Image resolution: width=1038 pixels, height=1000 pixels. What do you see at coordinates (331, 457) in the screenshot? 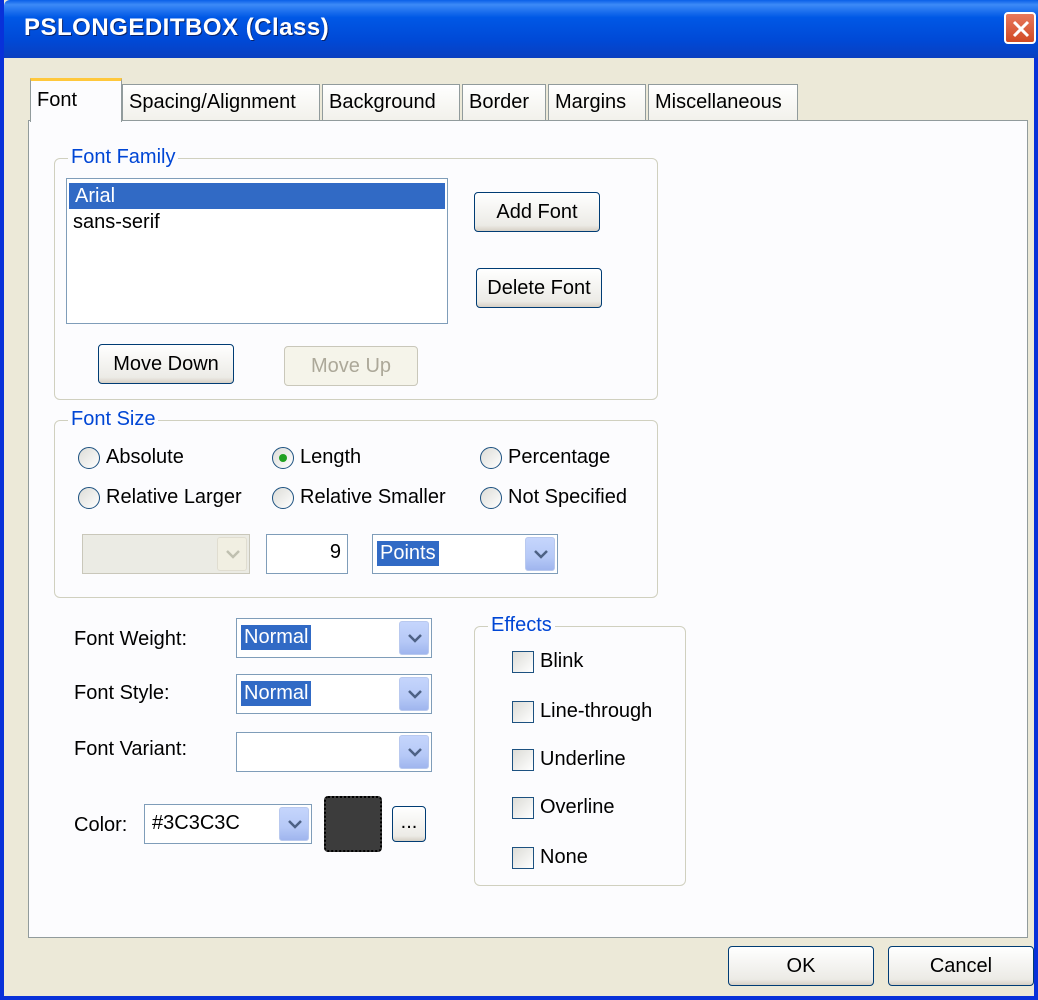
I see `radio-length-label: Length` at bounding box center [331, 457].